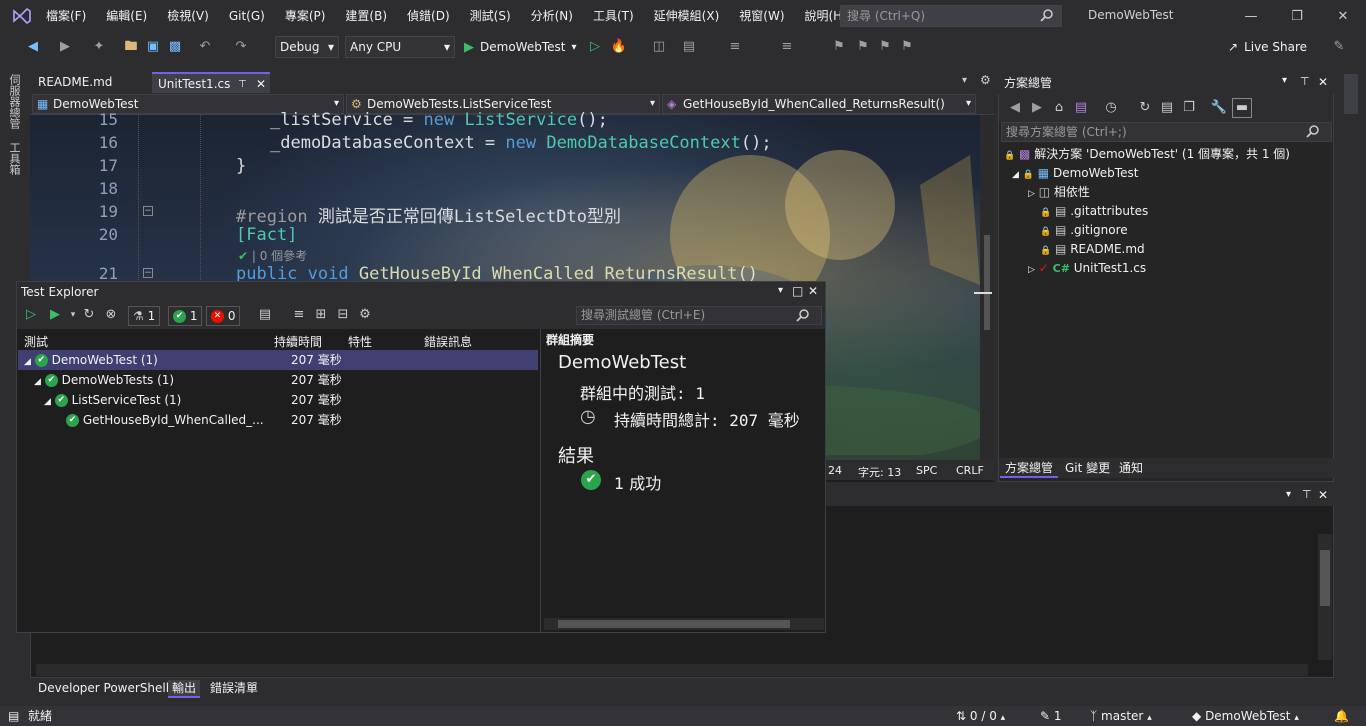 The width and height of the screenshot is (1366, 726). Describe the element at coordinates (1069, 173) in the screenshot. I see `tree-project: ◢ 🔒 ▦ DemoWebTest` at that location.